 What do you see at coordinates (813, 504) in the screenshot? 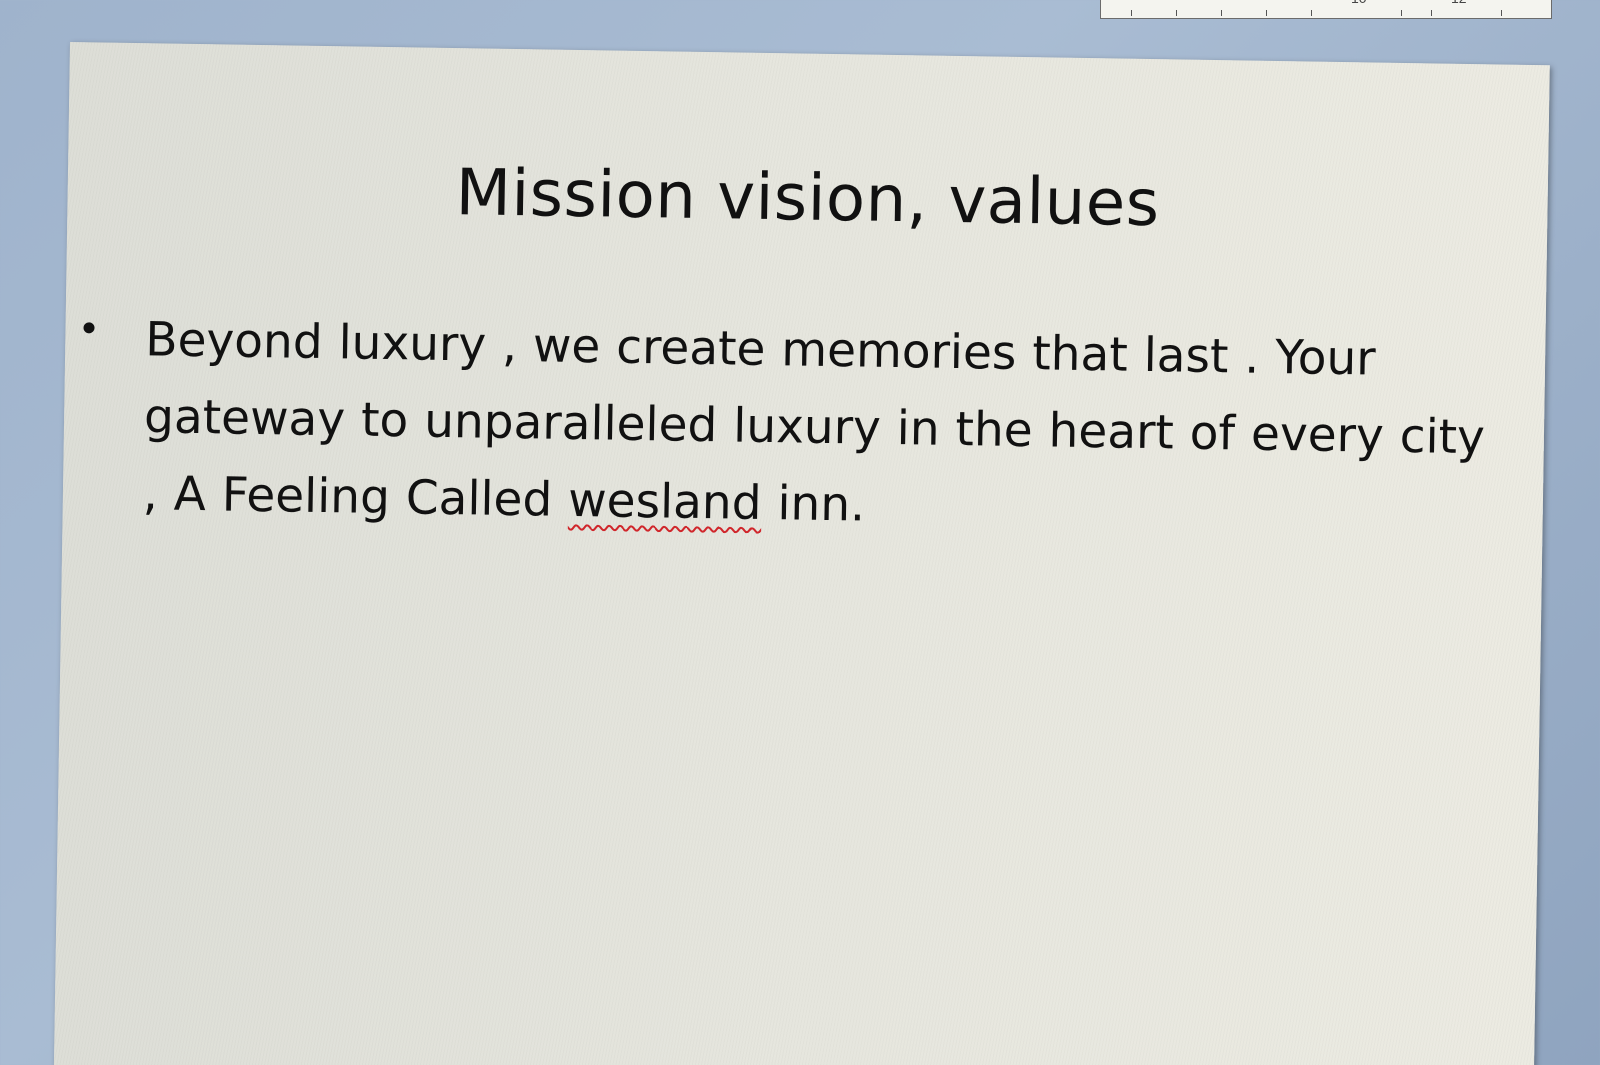
I see `bullet-text-part: inn.` at bounding box center [813, 504].